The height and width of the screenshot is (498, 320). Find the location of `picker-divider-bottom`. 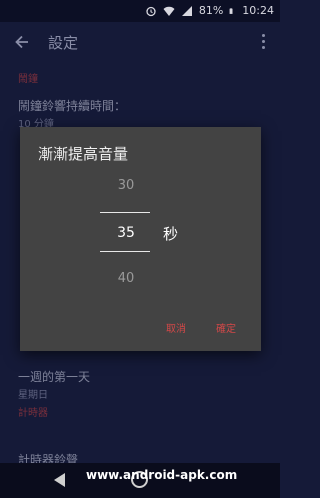

picker-divider-bottom is located at coordinates (125, 251).